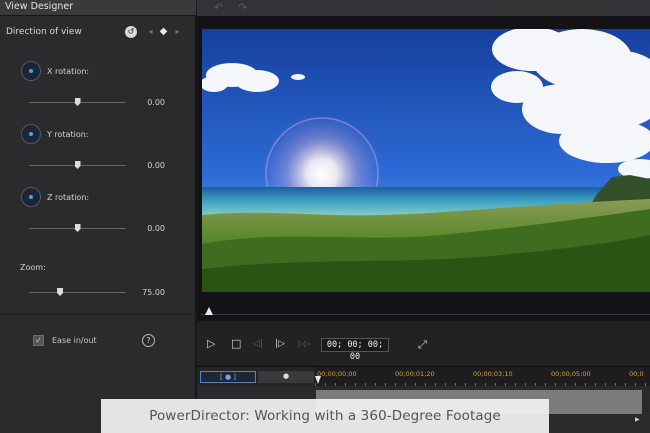 The image size is (650, 433). Describe the element at coordinates (177, 31) in the screenshot. I see `next-keyframe-icon: ▸` at that location.